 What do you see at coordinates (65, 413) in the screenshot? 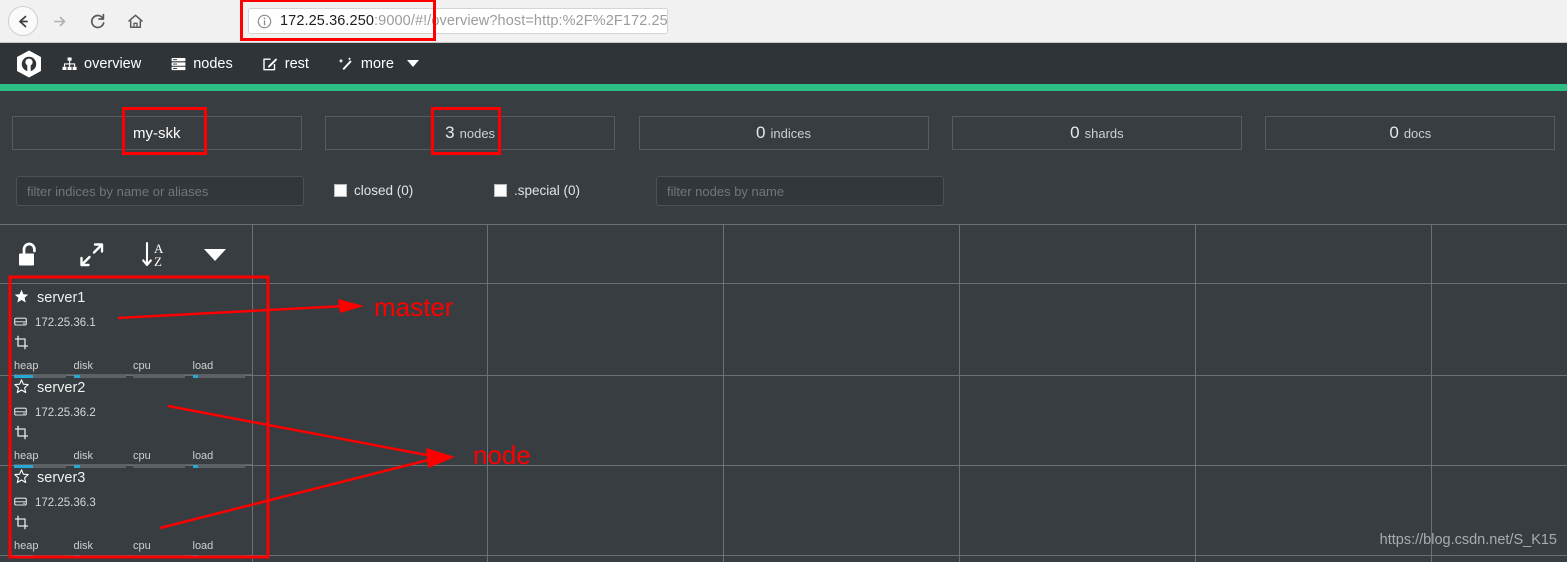
I see `node-ip-server2: 172.25.36.2` at bounding box center [65, 413].